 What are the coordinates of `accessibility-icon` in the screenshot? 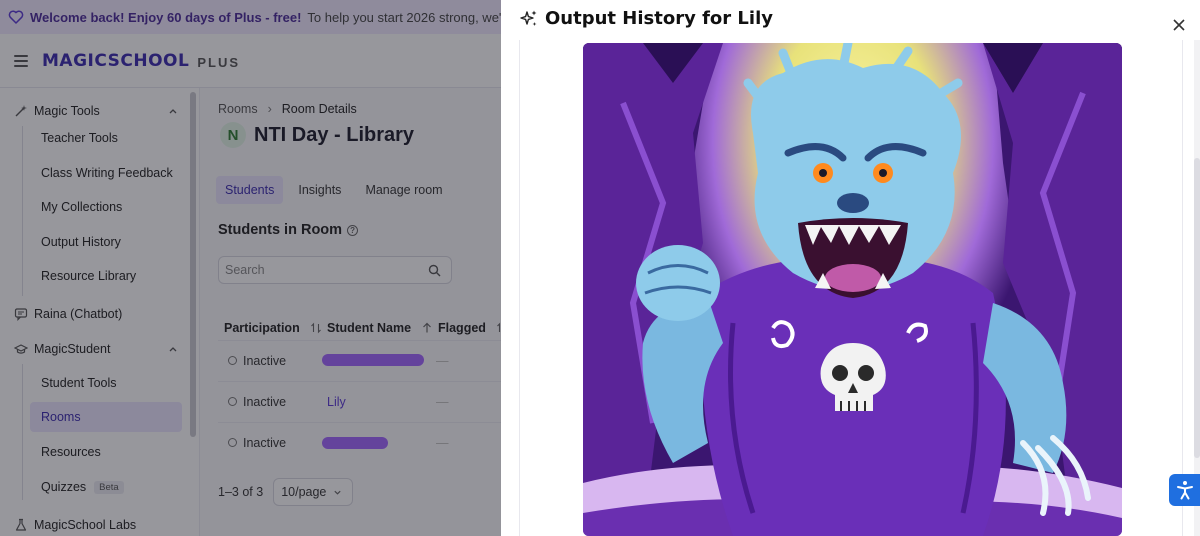 It's located at (1185, 490).